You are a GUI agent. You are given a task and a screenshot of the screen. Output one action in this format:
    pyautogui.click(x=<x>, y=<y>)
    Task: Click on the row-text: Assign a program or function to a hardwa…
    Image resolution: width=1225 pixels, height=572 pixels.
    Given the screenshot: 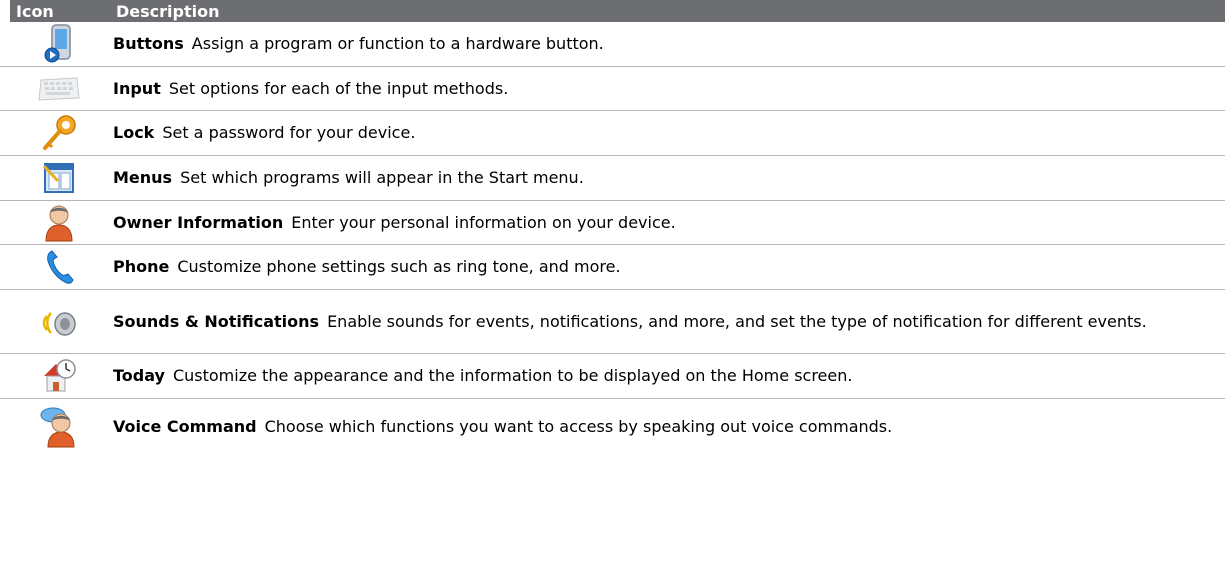 What is the action you would take?
    pyautogui.click(x=397, y=43)
    